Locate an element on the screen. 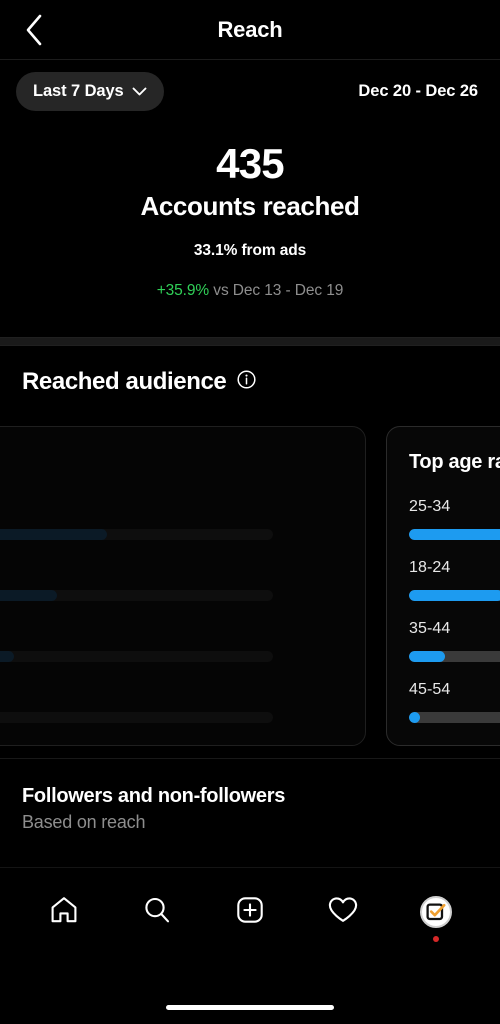  tab-create is located at coordinates (250, 912).